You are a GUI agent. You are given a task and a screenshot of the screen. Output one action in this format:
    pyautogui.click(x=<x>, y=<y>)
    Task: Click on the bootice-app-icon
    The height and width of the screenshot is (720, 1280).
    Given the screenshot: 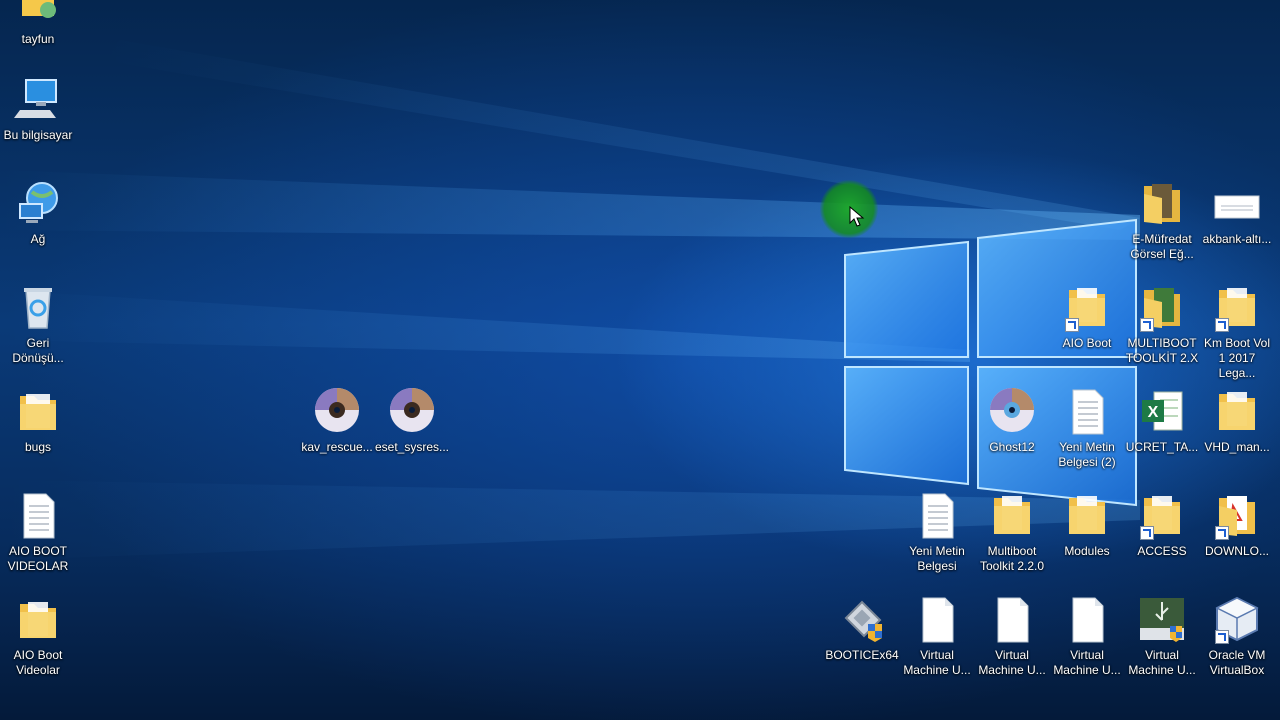 What is the action you would take?
    pyautogui.click(x=862, y=620)
    